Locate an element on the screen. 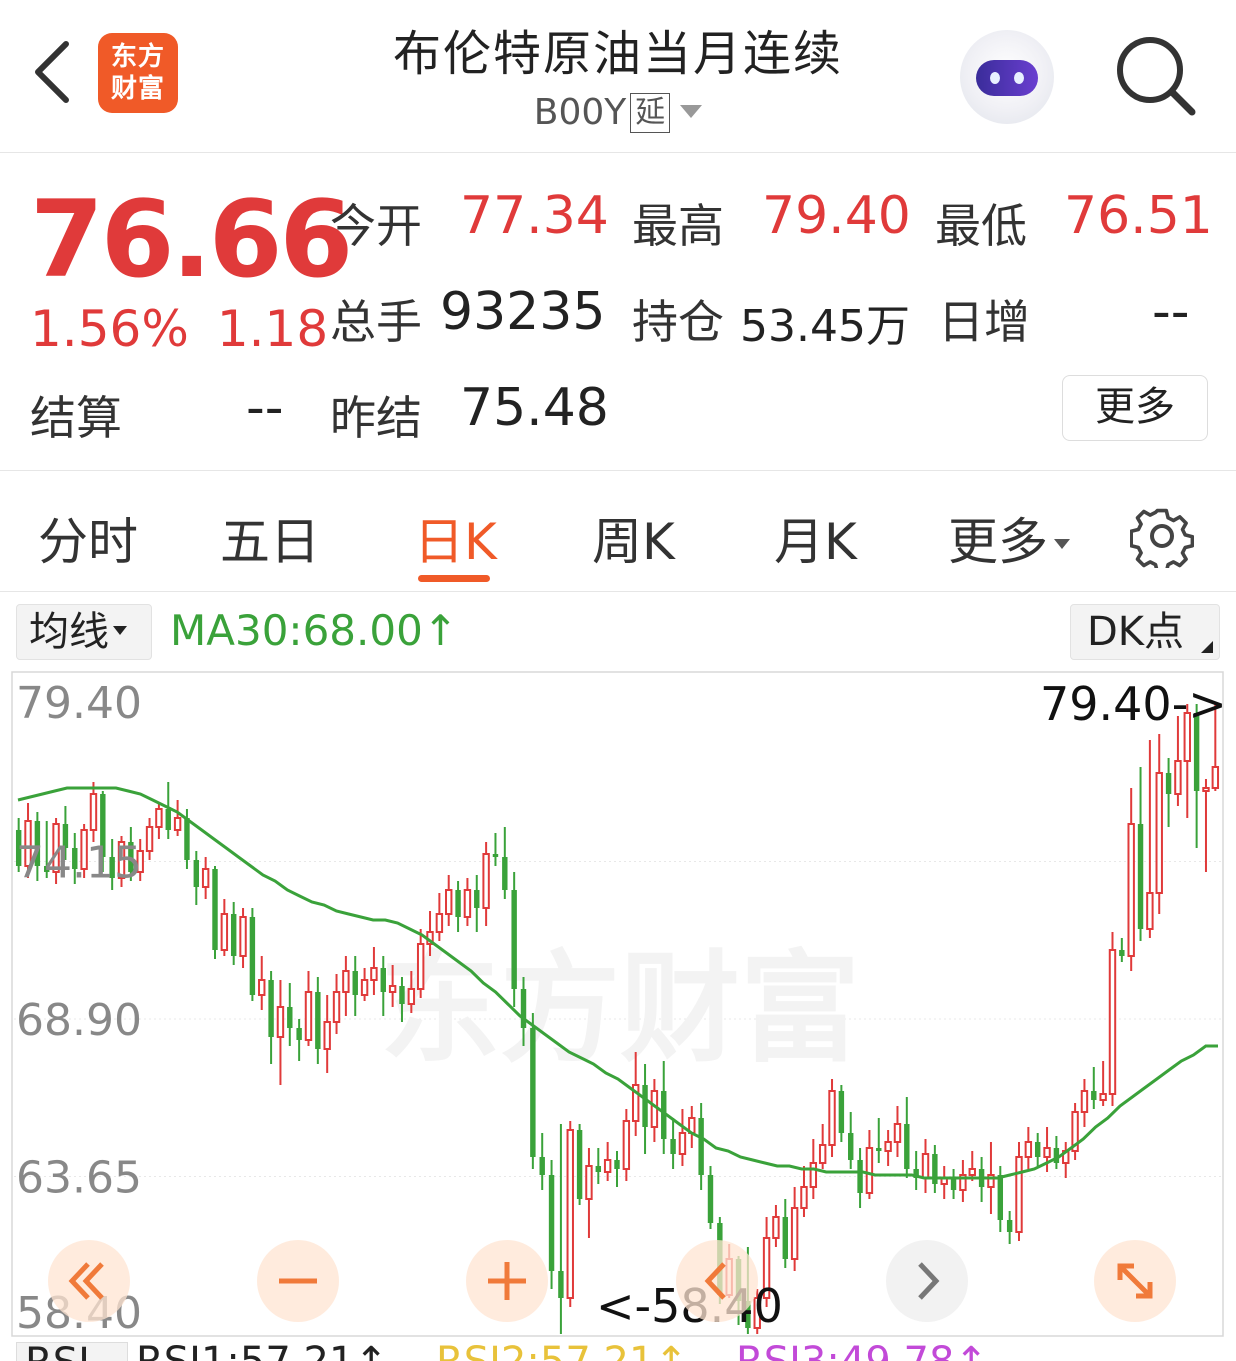  low-label: 最低 is located at coordinates (981, 226).